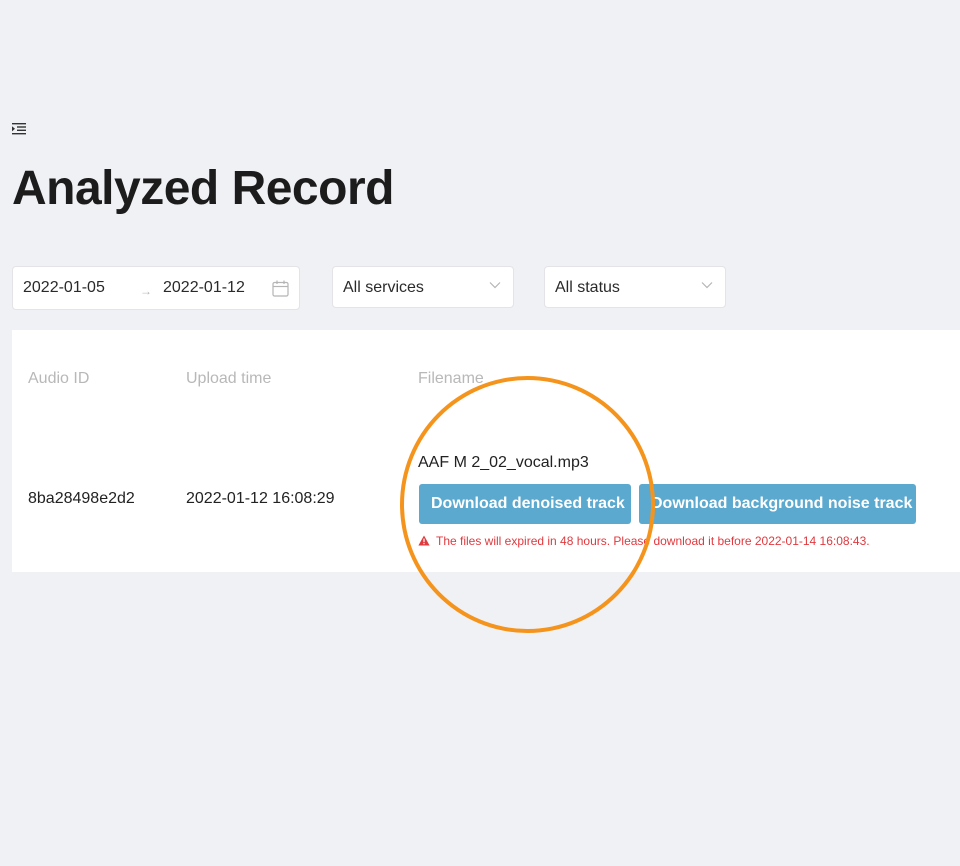 The width and height of the screenshot is (960, 866). What do you see at coordinates (213, 288) in the screenshot?
I see `end-date-input` at bounding box center [213, 288].